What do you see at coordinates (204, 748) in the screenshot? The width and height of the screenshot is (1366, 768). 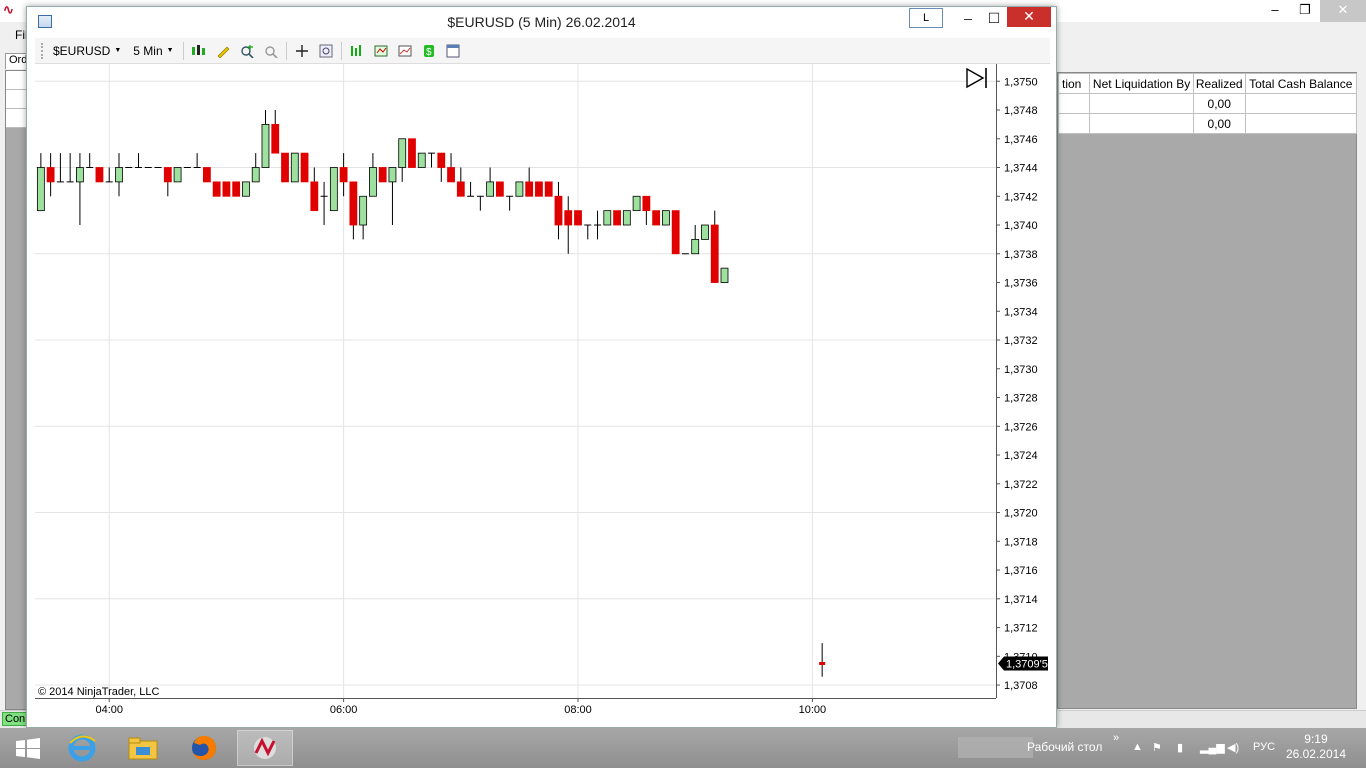 I see `firefox-icon` at bounding box center [204, 748].